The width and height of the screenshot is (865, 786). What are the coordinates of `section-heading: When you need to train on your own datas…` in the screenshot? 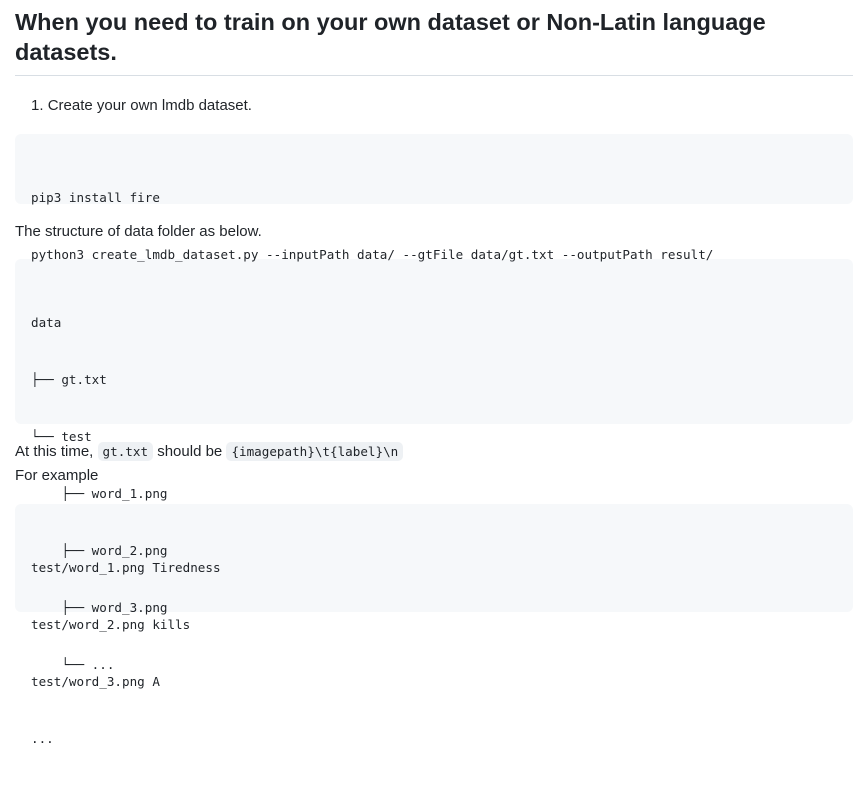 It's located at (434, 38).